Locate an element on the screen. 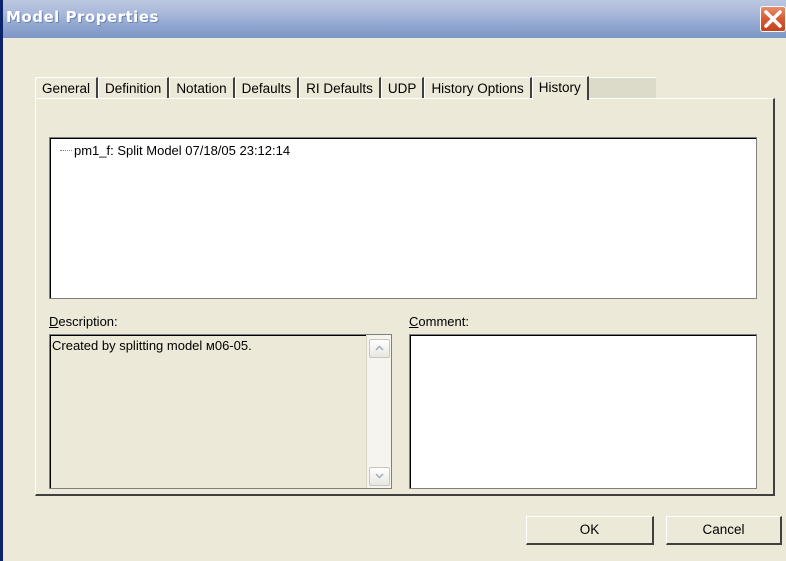  description-field: Created by splitting model м06-05. is located at coordinates (220, 411).